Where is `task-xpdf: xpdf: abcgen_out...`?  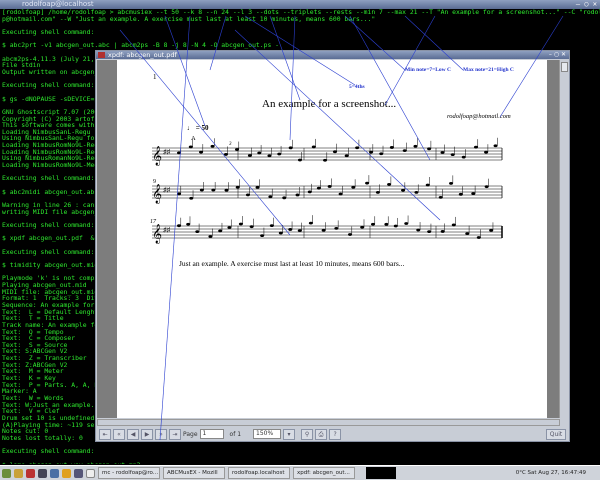
task-xpdf: xpdf: abcgen_out... is located at coordinates (324, 473).